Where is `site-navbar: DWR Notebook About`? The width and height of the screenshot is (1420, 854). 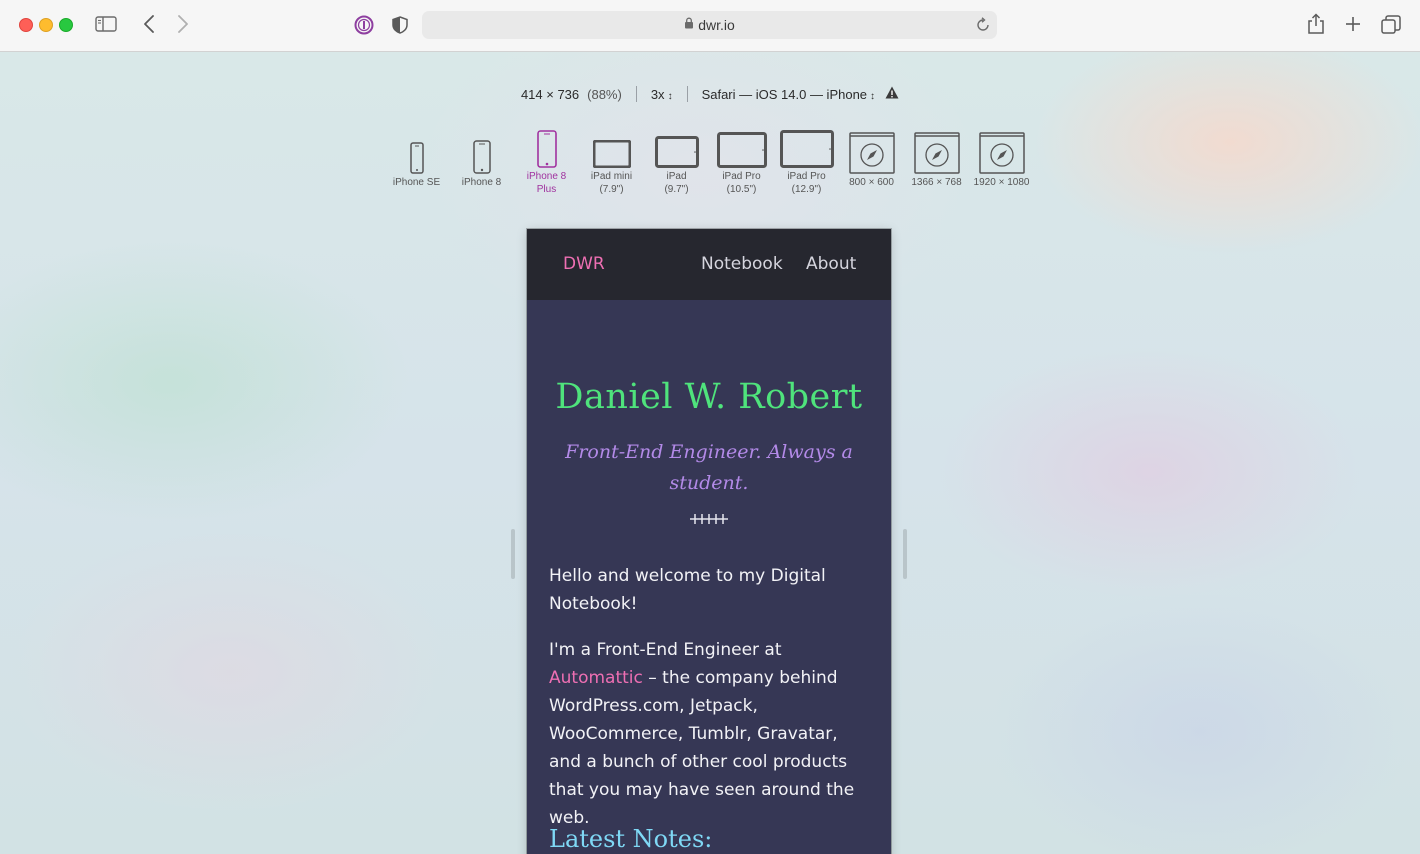 site-navbar: DWR Notebook About is located at coordinates (709, 264).